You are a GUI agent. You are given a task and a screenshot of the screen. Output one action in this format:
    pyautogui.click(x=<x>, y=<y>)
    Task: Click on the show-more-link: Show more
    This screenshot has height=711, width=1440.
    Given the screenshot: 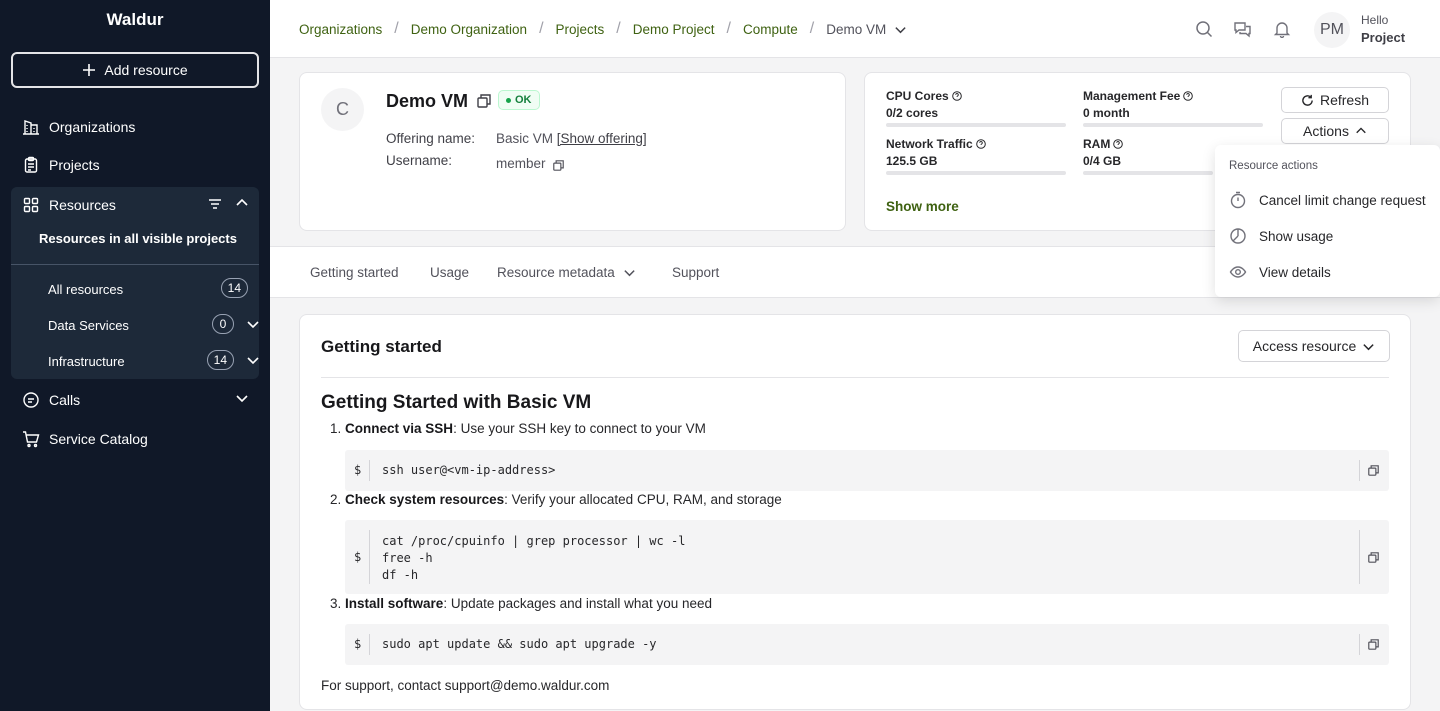 What is the action you would take?
    pyautogui.click(x=922, y=206)
    